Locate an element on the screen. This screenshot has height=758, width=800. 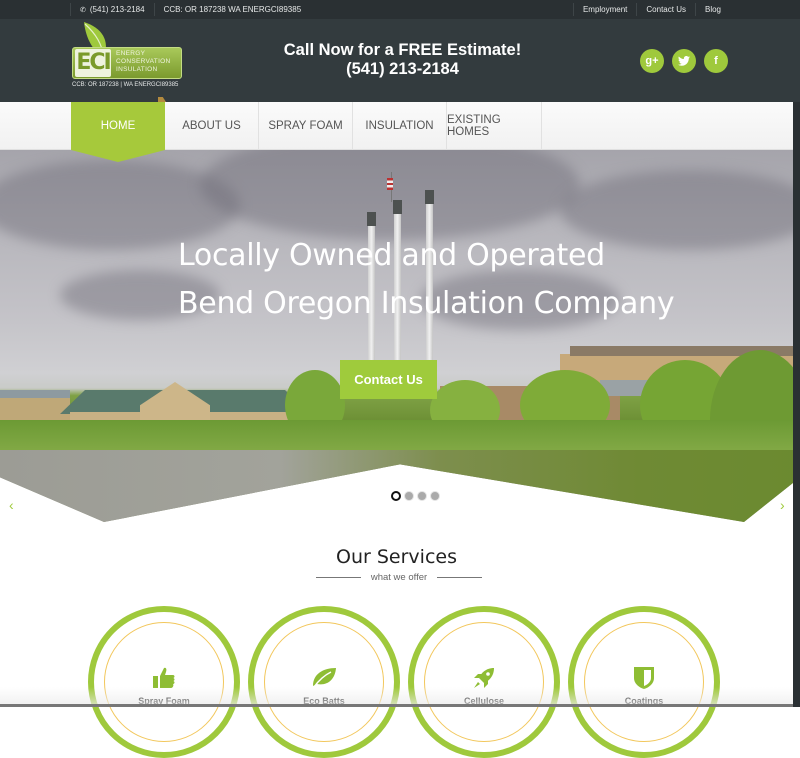
chevron-left-icon: ‹ is located at coordinates (11, 505).